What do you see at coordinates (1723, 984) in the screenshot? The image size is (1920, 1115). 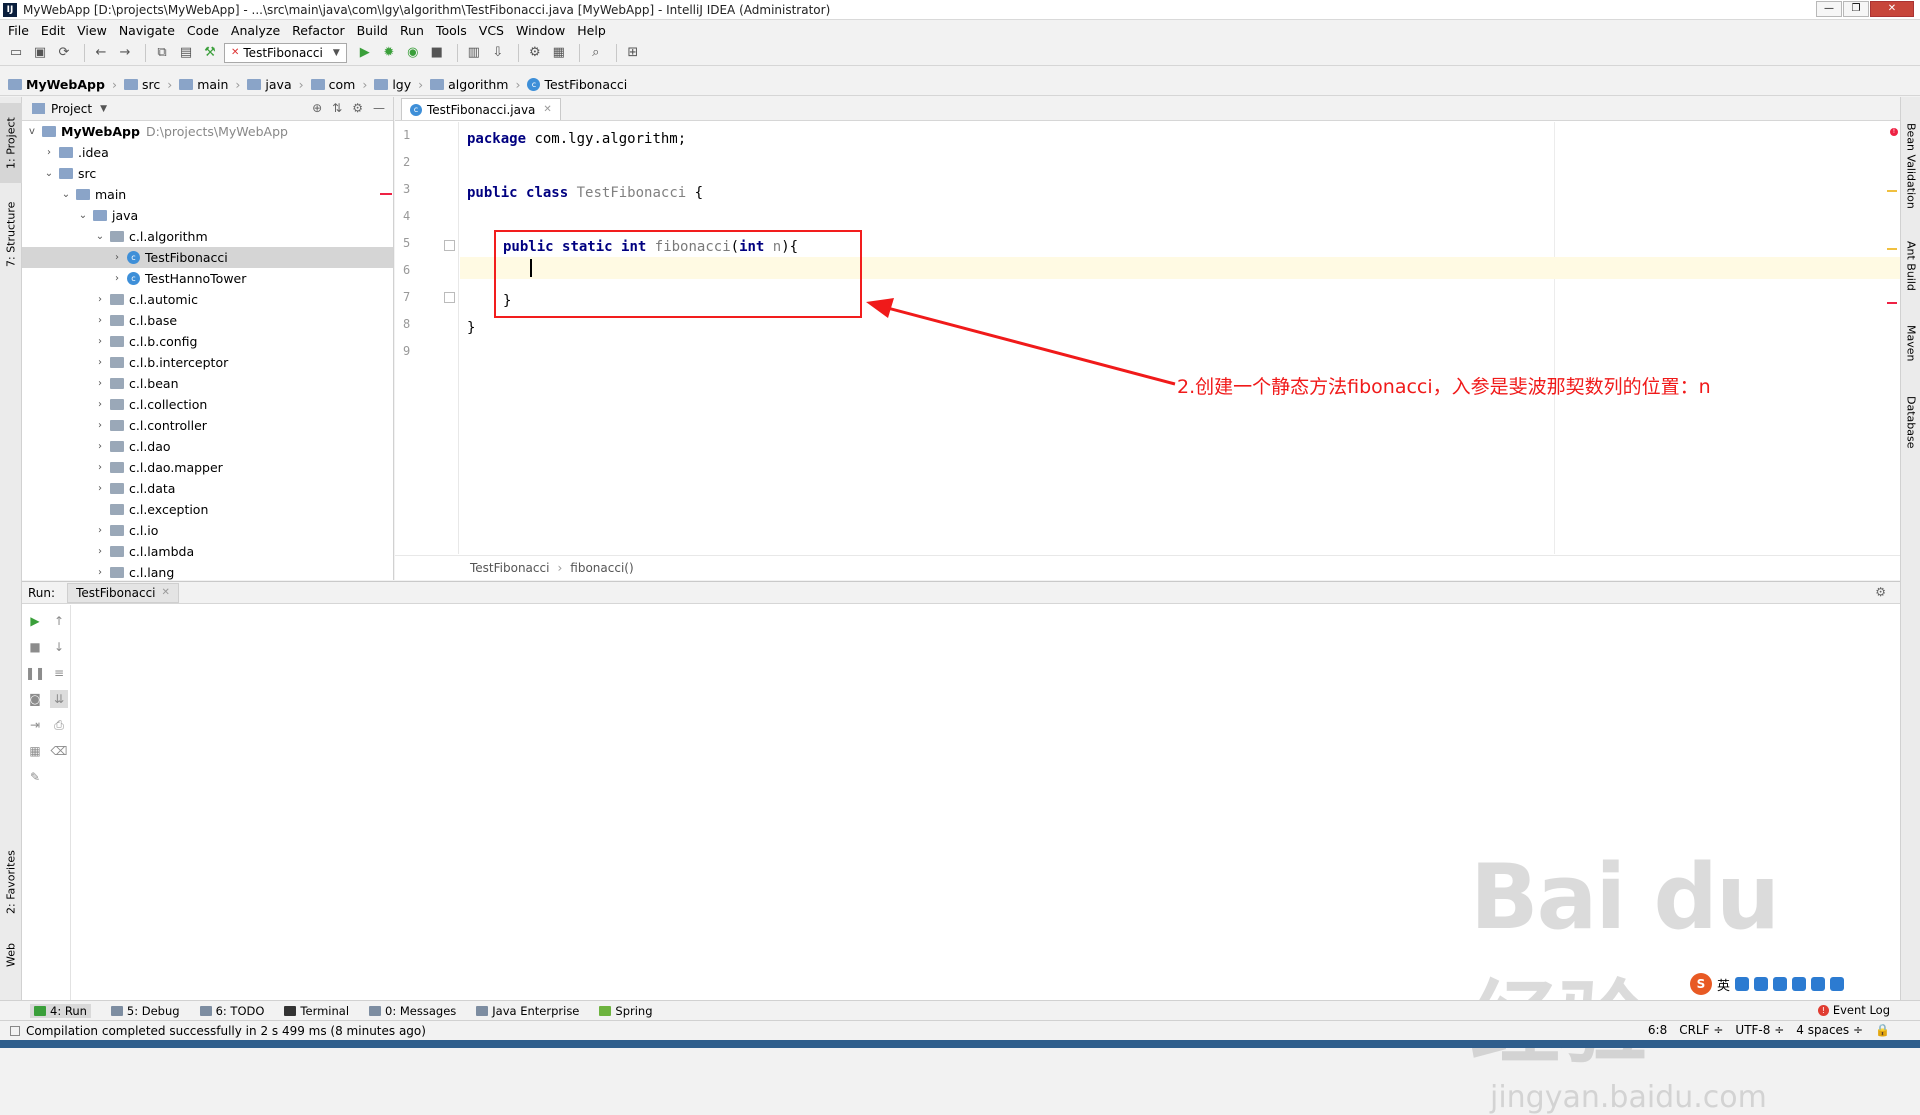 I see `ime-mode-label: 英` at bounding box center [1723, 984].